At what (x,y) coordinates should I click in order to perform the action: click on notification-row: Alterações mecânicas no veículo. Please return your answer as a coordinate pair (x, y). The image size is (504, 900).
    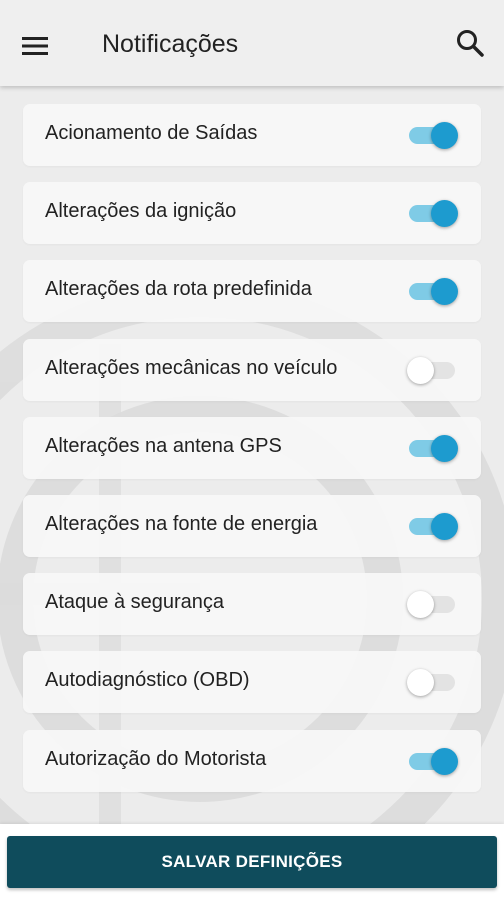
    Looking at the image, I should click on (252, 369).